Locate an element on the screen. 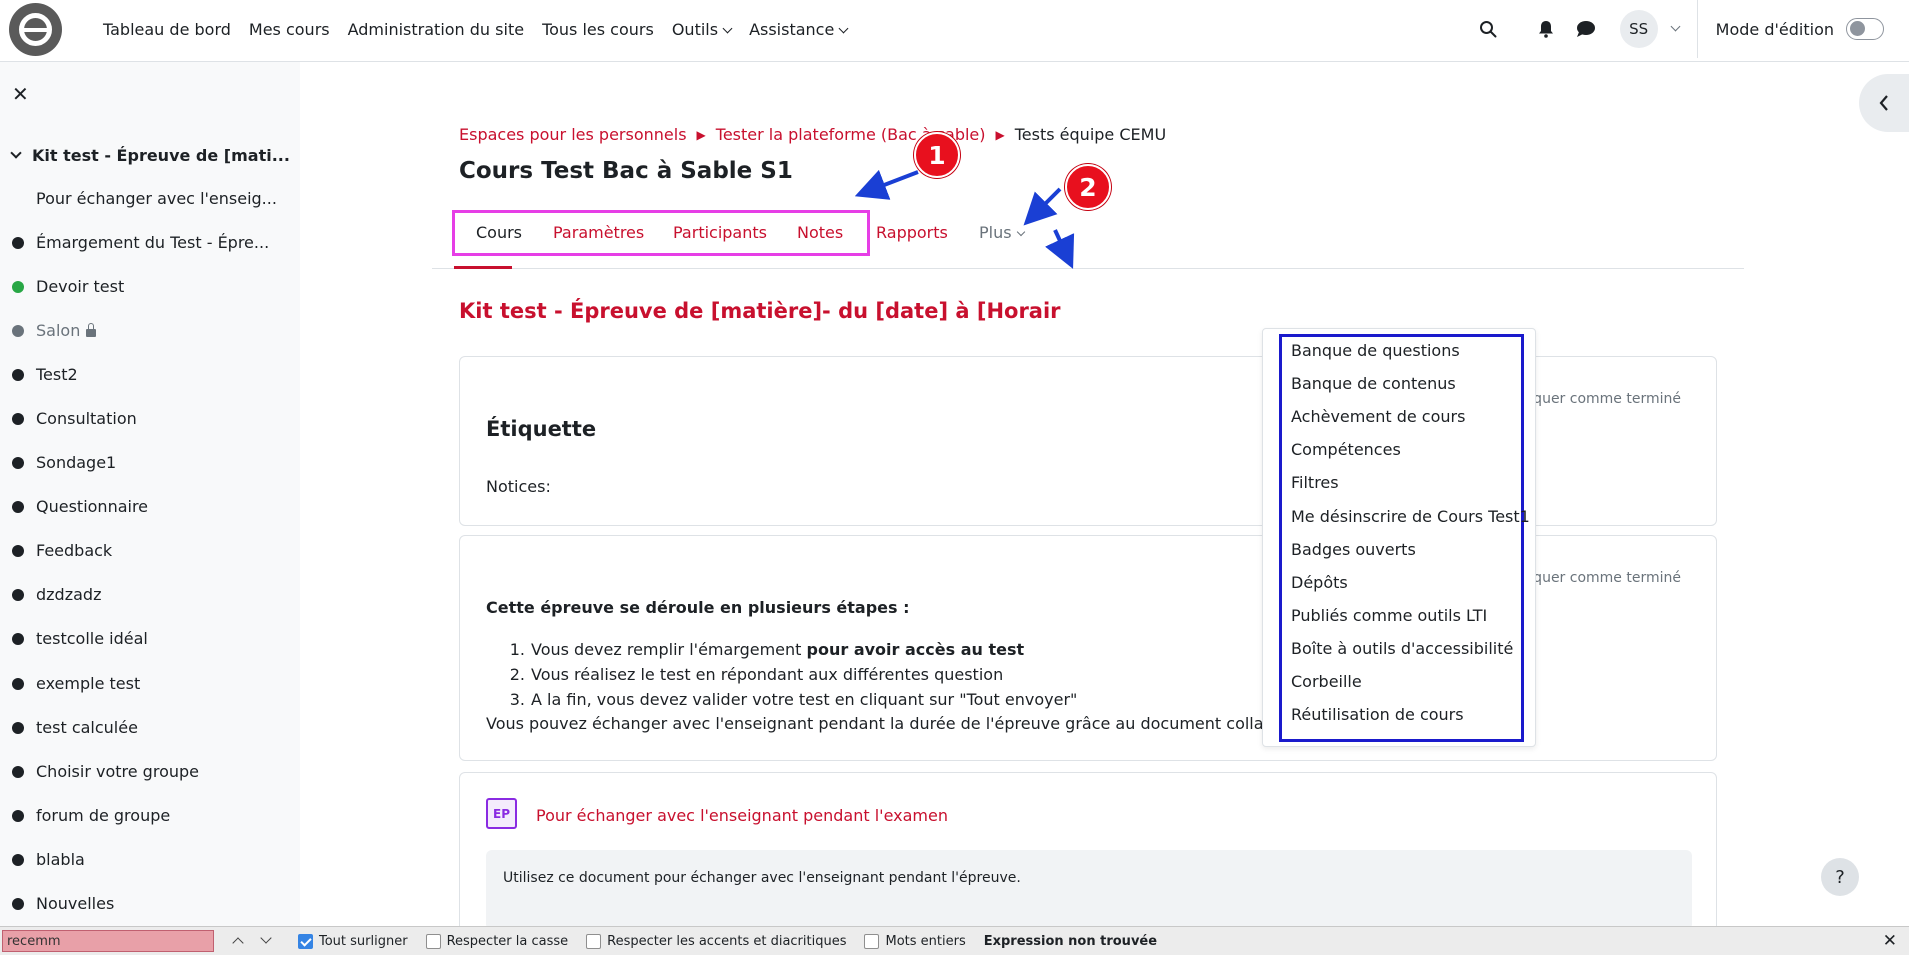 Image resolution: width=1909 pixels, height=955 pixels. sidebar-item: Sondage1 is located at coordinates (64, 462).